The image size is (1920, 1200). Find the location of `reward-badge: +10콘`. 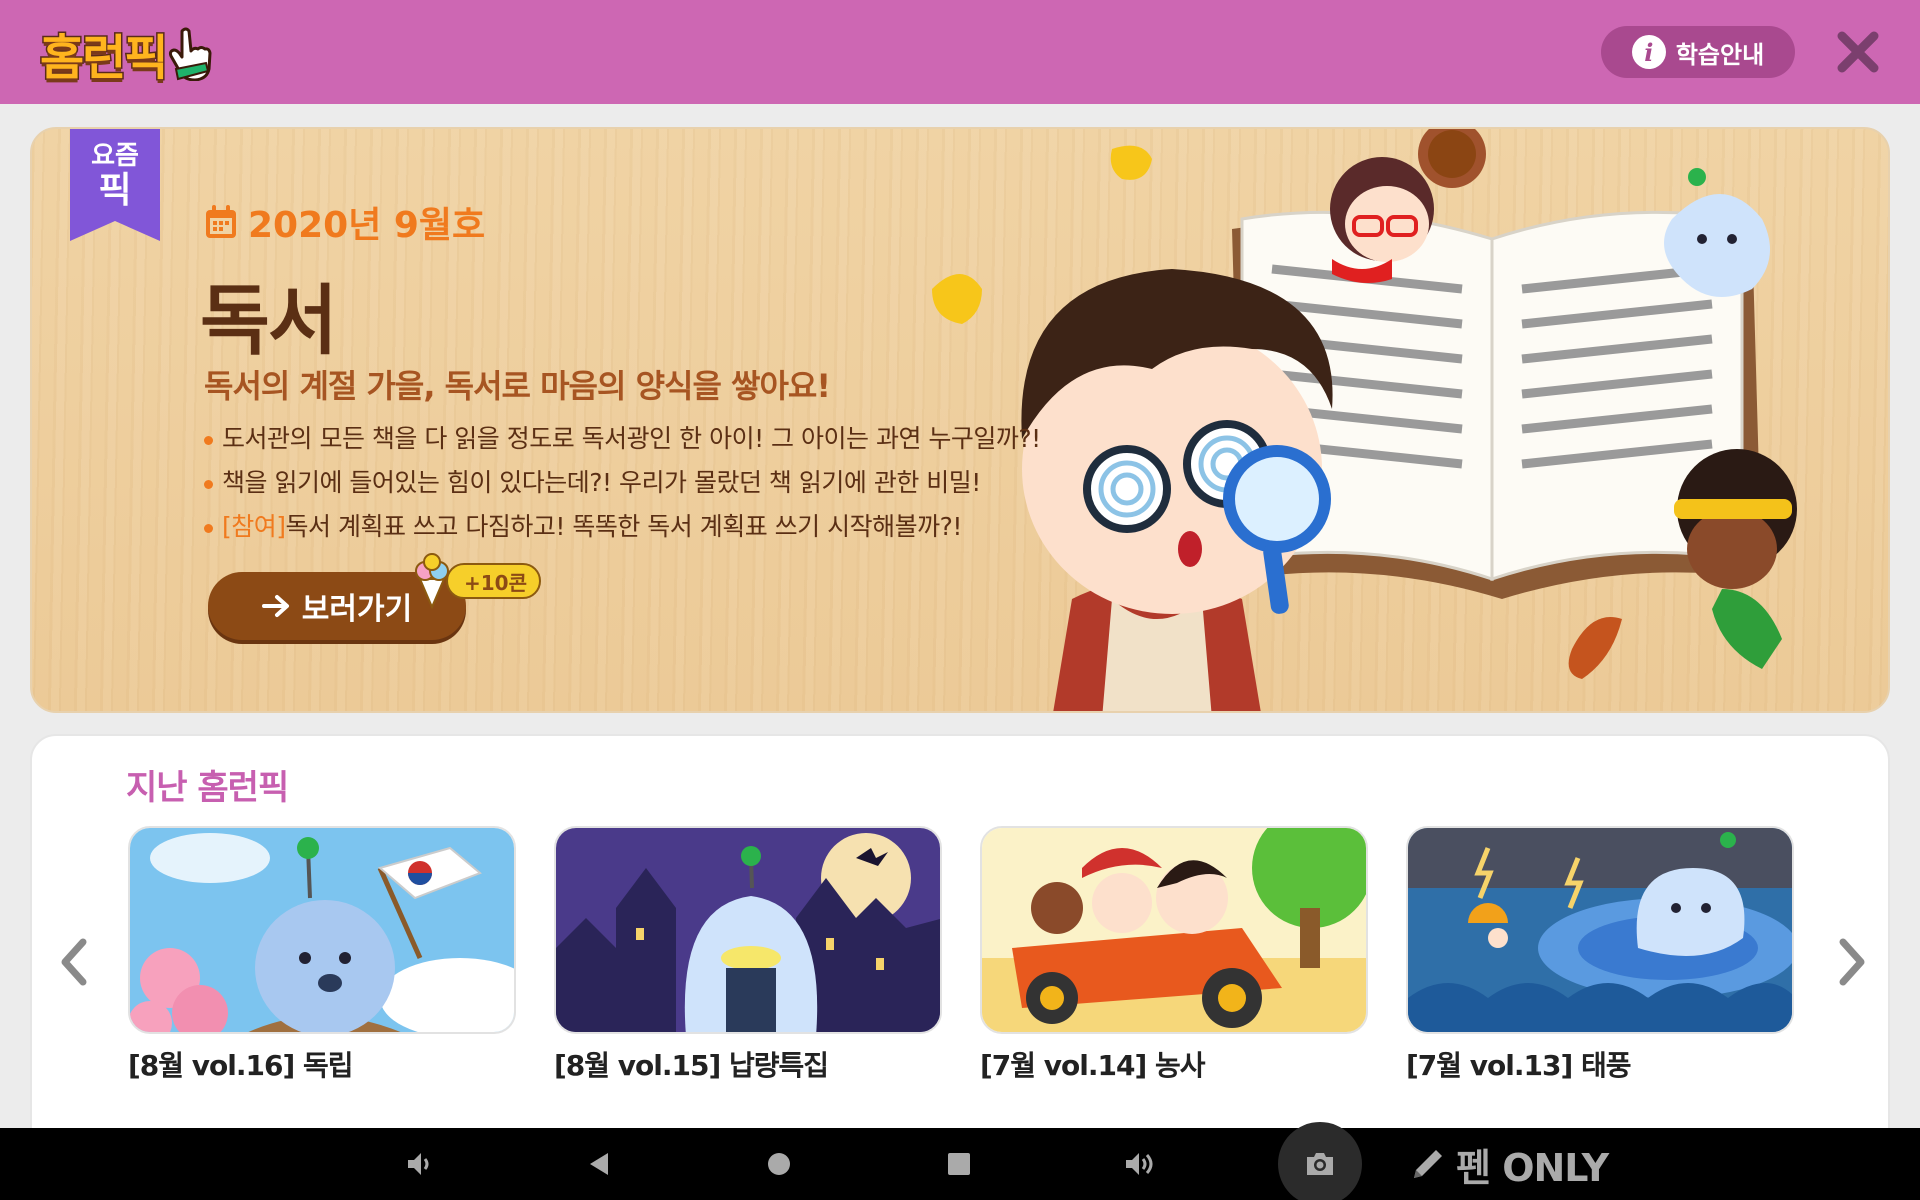

reward-badge: +10콘 is located at coordinates (476, 581).